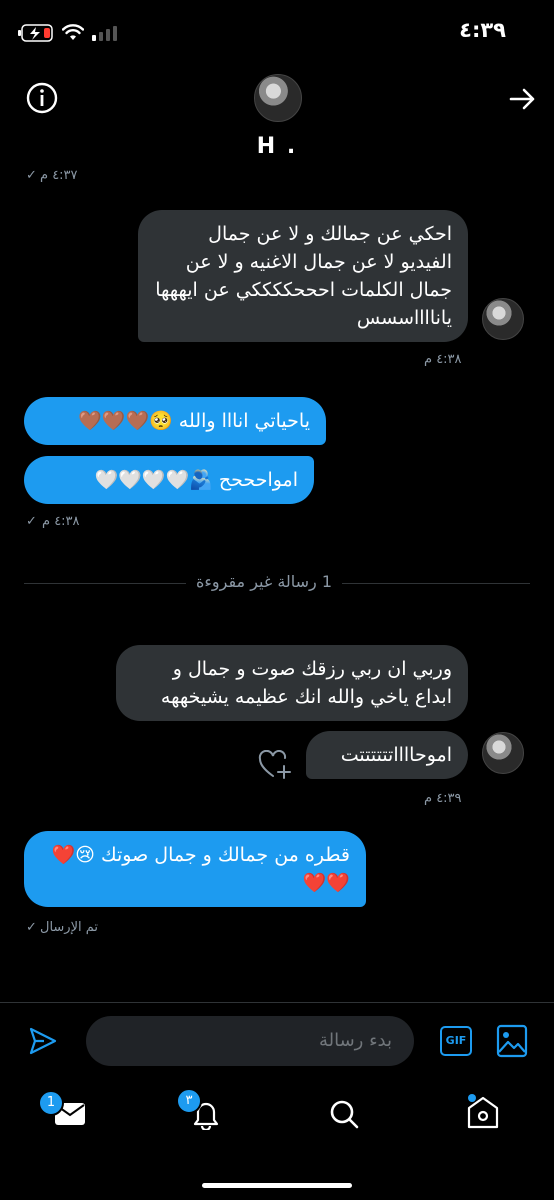  I want to click on gif-button: GIF, so click(456, 1041).